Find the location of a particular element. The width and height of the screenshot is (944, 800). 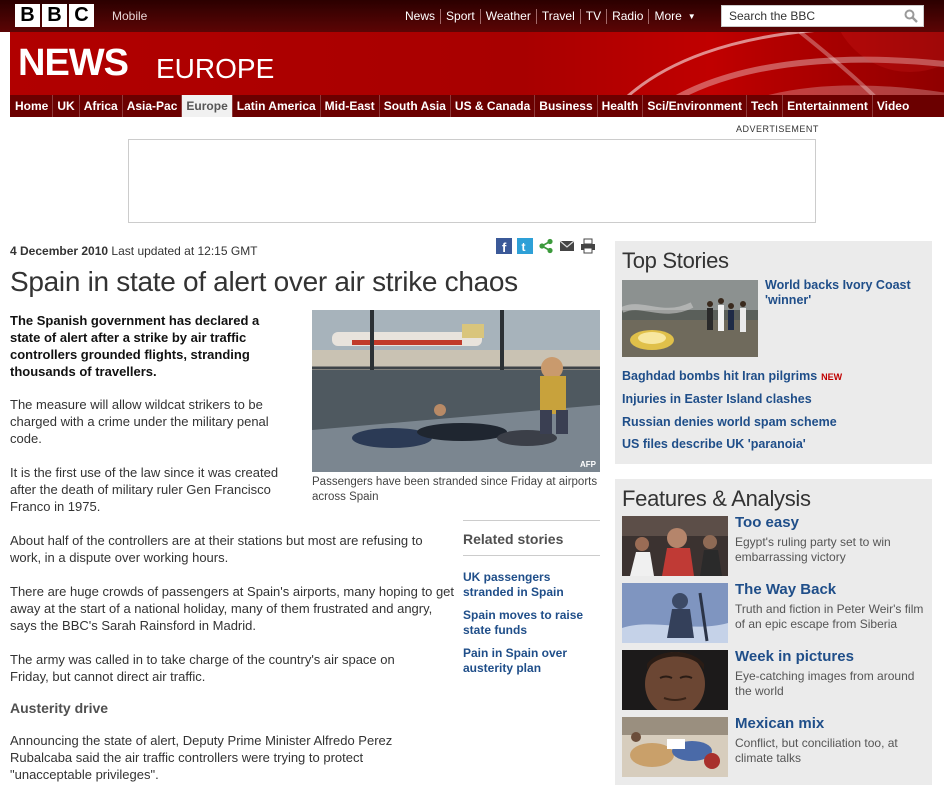

top-story-link-2: Injuries in Easter Island clashes is located at coordinates (717, 399).